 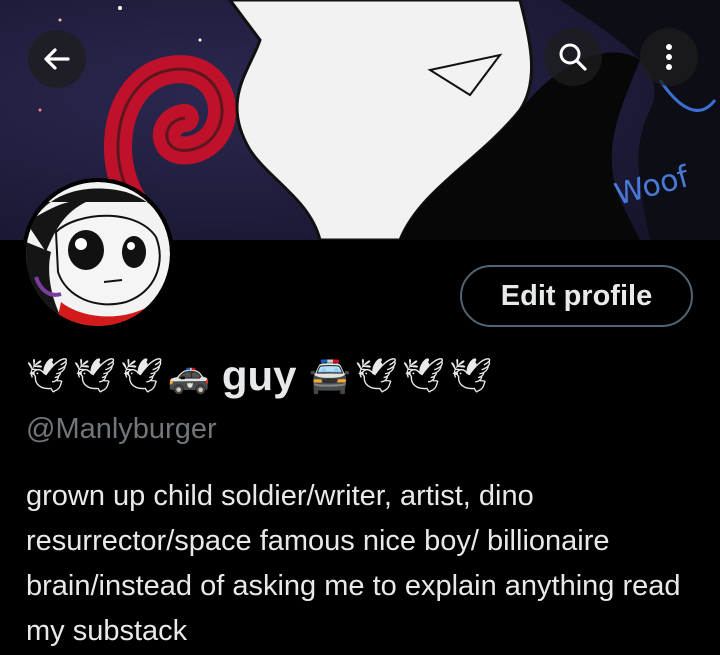 I want to click on user-handle: @Manlyburger, so click(x=121, y=429).